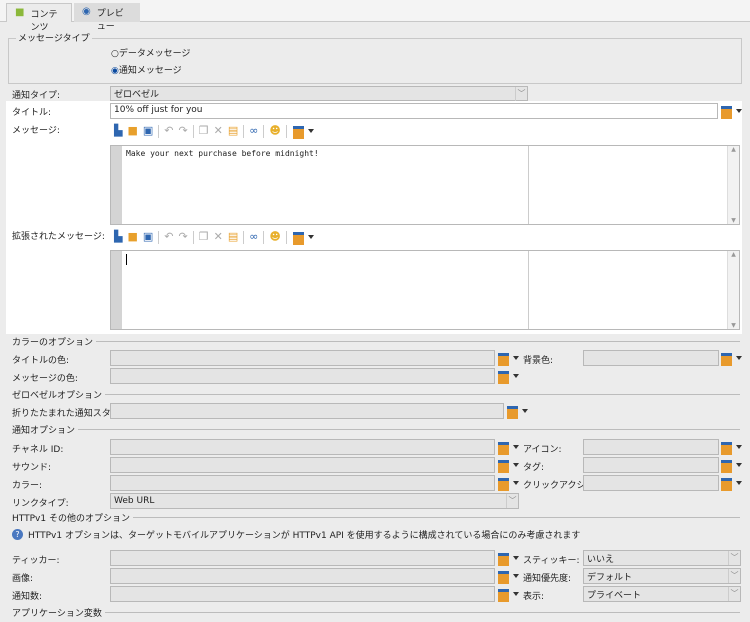 Image resolution: width=750 pixels, height=622 pixels. What do you see at coordinates (375, 61) in the screenshot?
I see `message-type-group` at bounding box center [375, 61].